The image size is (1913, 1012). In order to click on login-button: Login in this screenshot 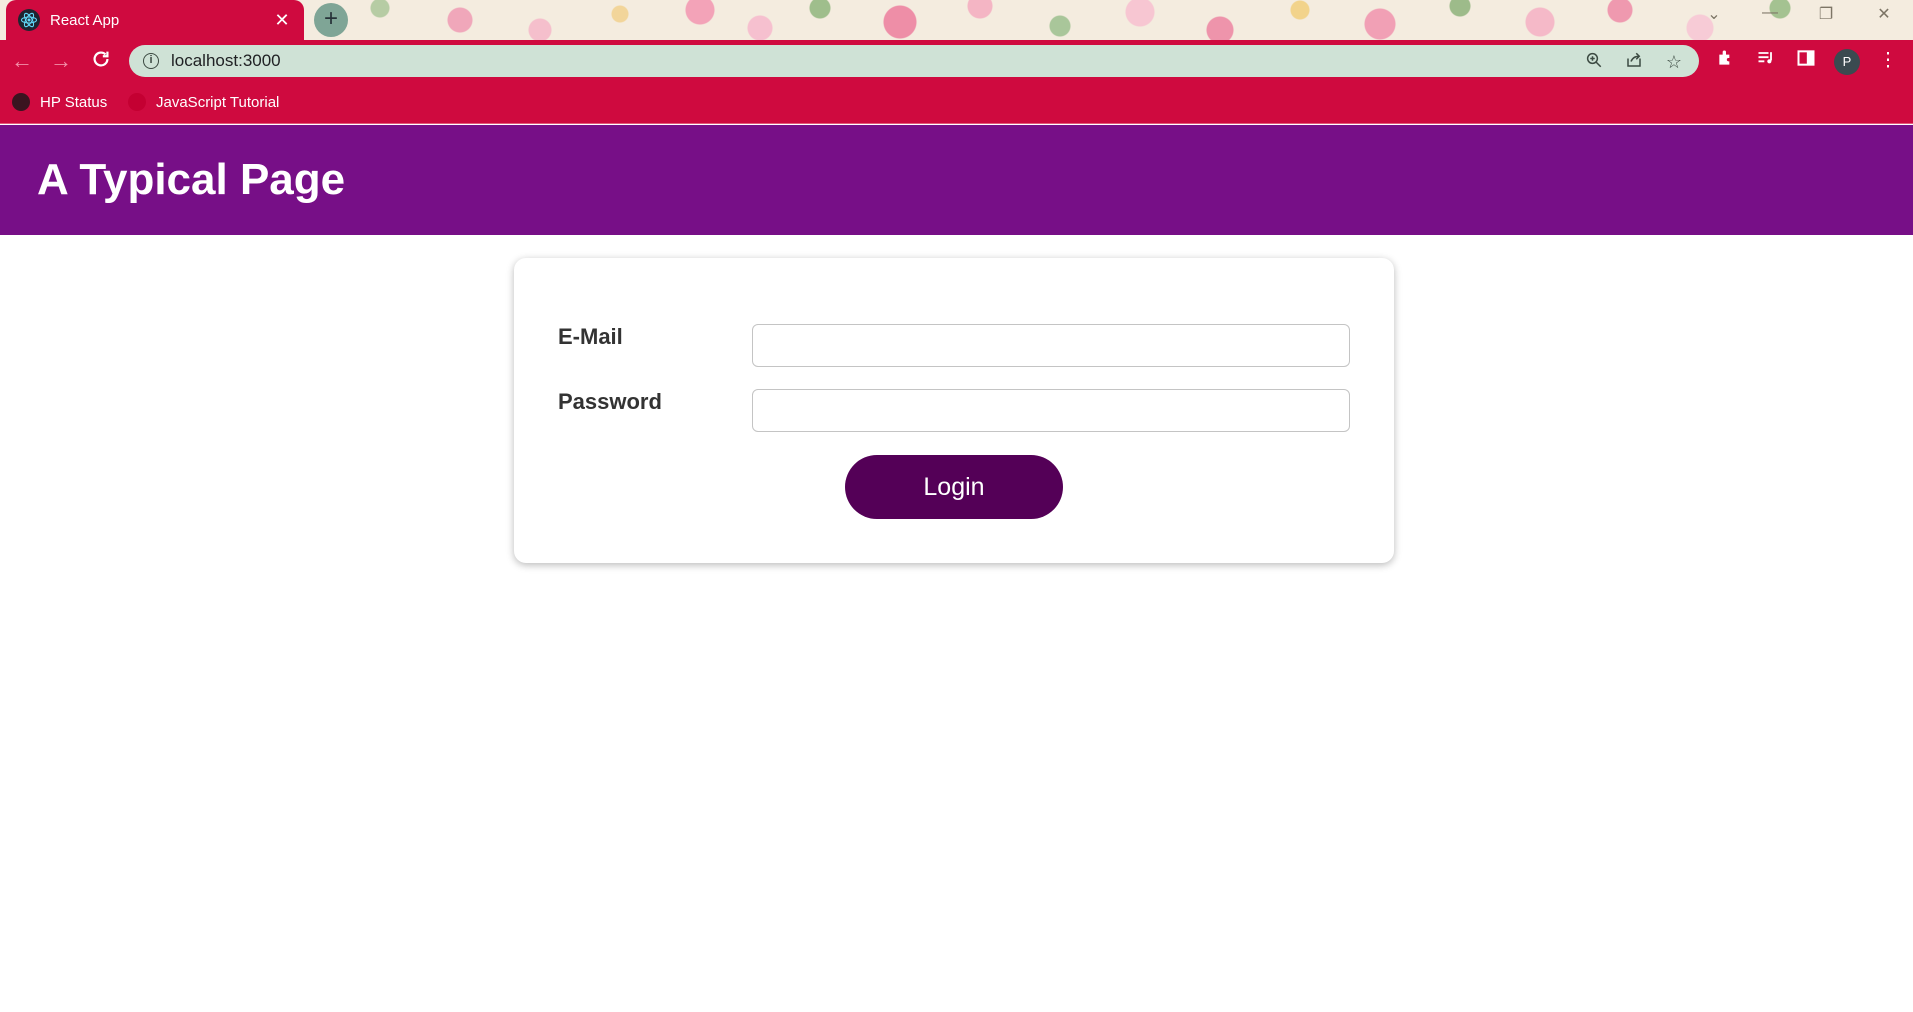, I will do `click(954, 487)`.